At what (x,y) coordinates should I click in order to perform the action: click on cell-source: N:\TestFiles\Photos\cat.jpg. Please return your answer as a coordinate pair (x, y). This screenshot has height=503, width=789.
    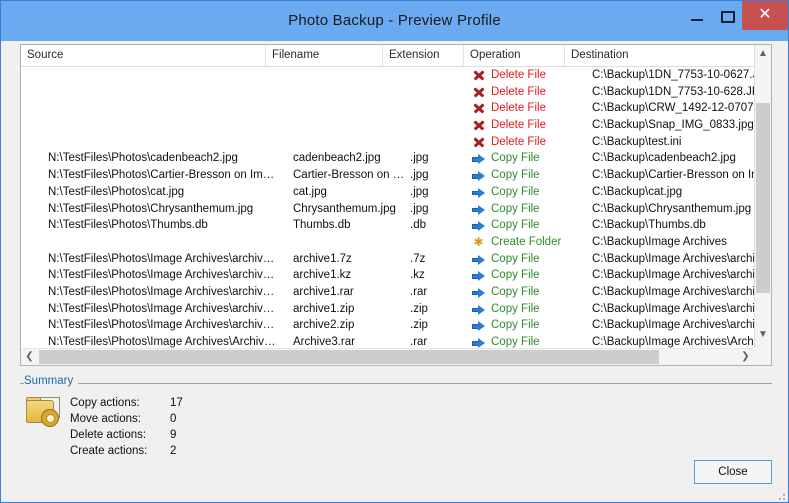
    Looking at the image, I should click on (116, 191).